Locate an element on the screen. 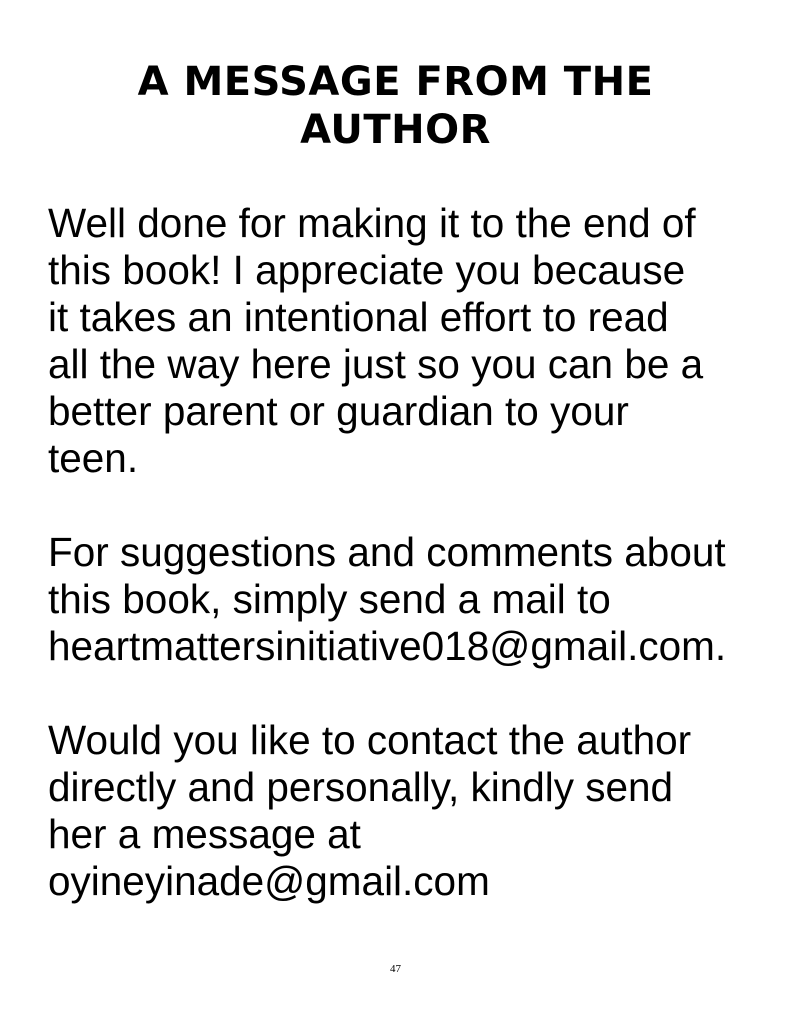 Image resolution: width=791 pixels, height=1024 pixels. page-title-line-2: AUTHOR is located at coordinates (395, 130).